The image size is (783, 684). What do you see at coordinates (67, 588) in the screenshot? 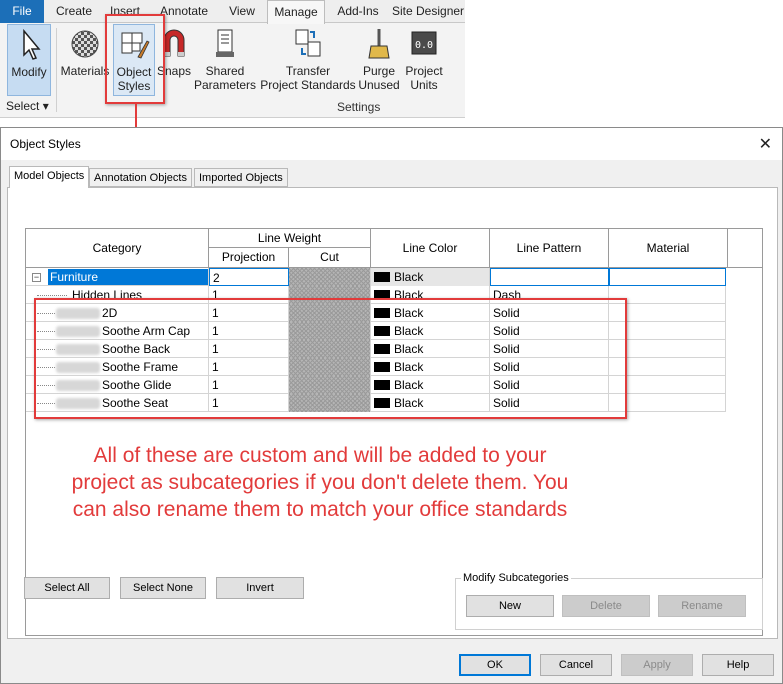
I see `select-all-button: Select All` at bounding box center [67, 588].